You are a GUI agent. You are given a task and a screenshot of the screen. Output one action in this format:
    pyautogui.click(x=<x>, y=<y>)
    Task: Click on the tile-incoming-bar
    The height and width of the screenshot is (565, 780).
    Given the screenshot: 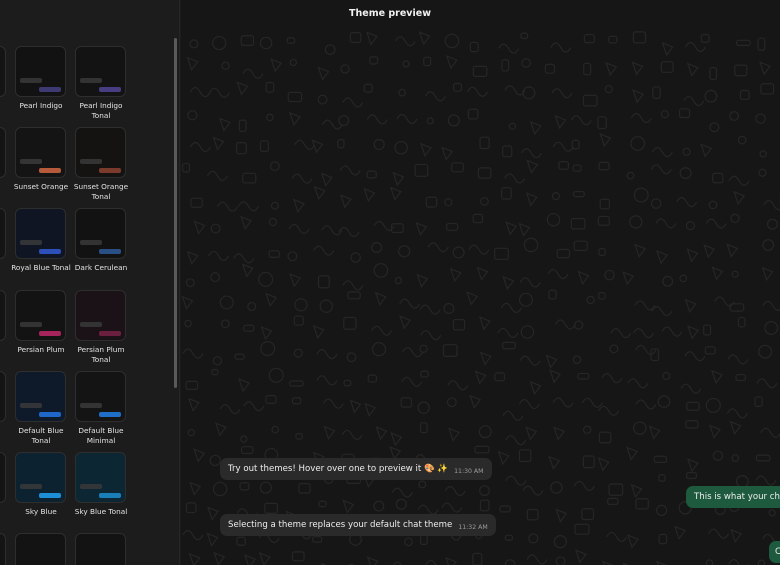 What is the action you would take?
    pyautogui.click(x=31, y=486)
    